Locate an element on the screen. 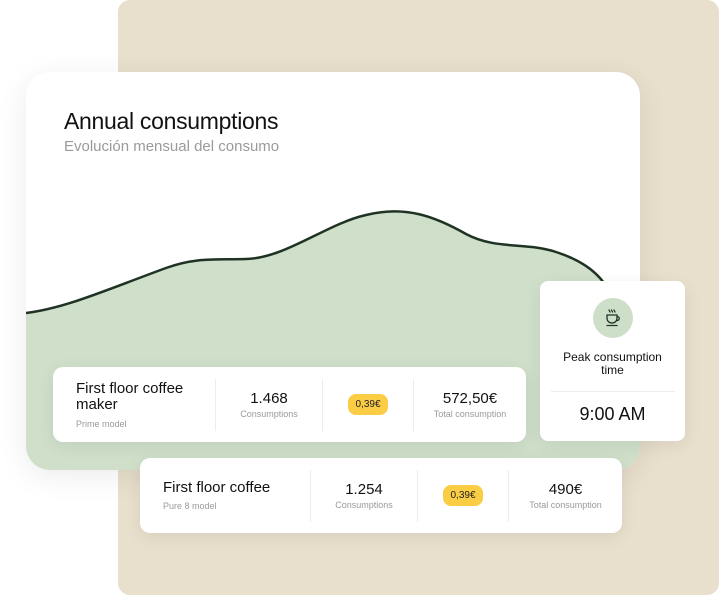  consumptions-stat: 1.468 Consumptions is located at coordinates (269, 404).